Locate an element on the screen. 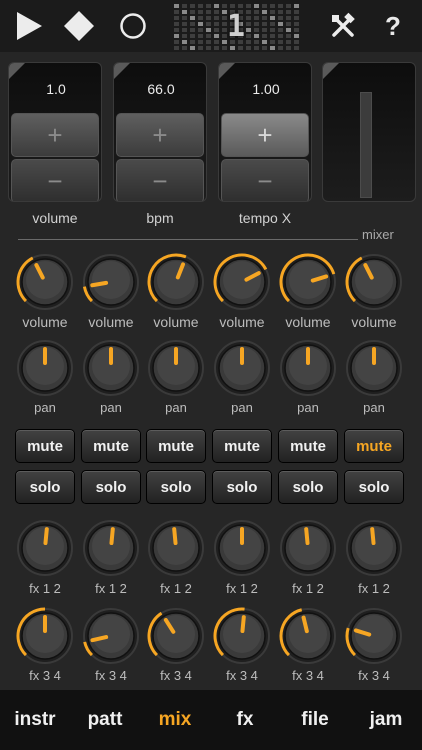  channel-5-volume-knob-graphic is located at coordinates (307, 281).